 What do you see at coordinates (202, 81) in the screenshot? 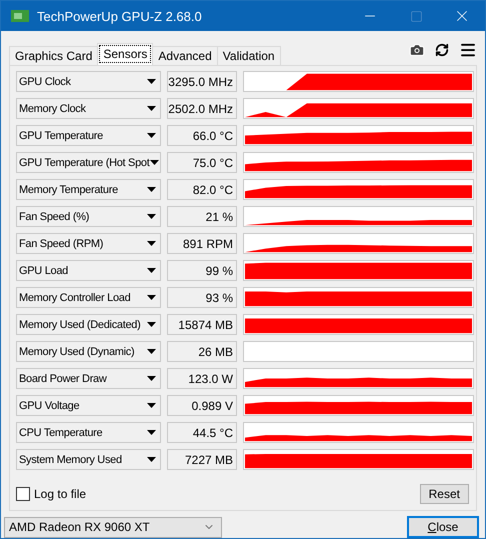
I see `sensor-value: 3295.0 MHz` at bounding box center [202, 81].